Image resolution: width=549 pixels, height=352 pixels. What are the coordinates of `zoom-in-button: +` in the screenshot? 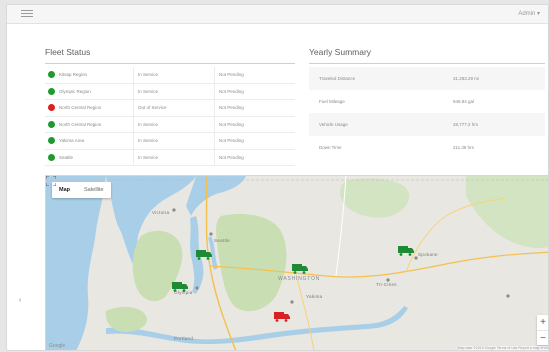 It's located at (542, 323).